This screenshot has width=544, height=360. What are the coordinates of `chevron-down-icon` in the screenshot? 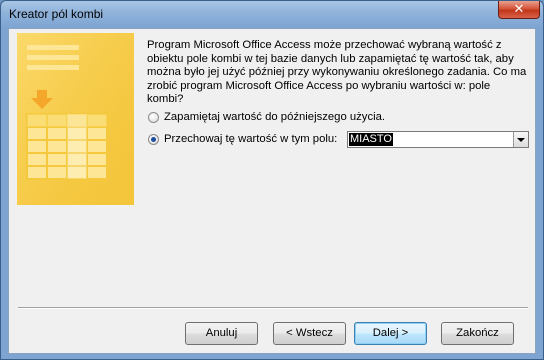 It's located at (520, 139).